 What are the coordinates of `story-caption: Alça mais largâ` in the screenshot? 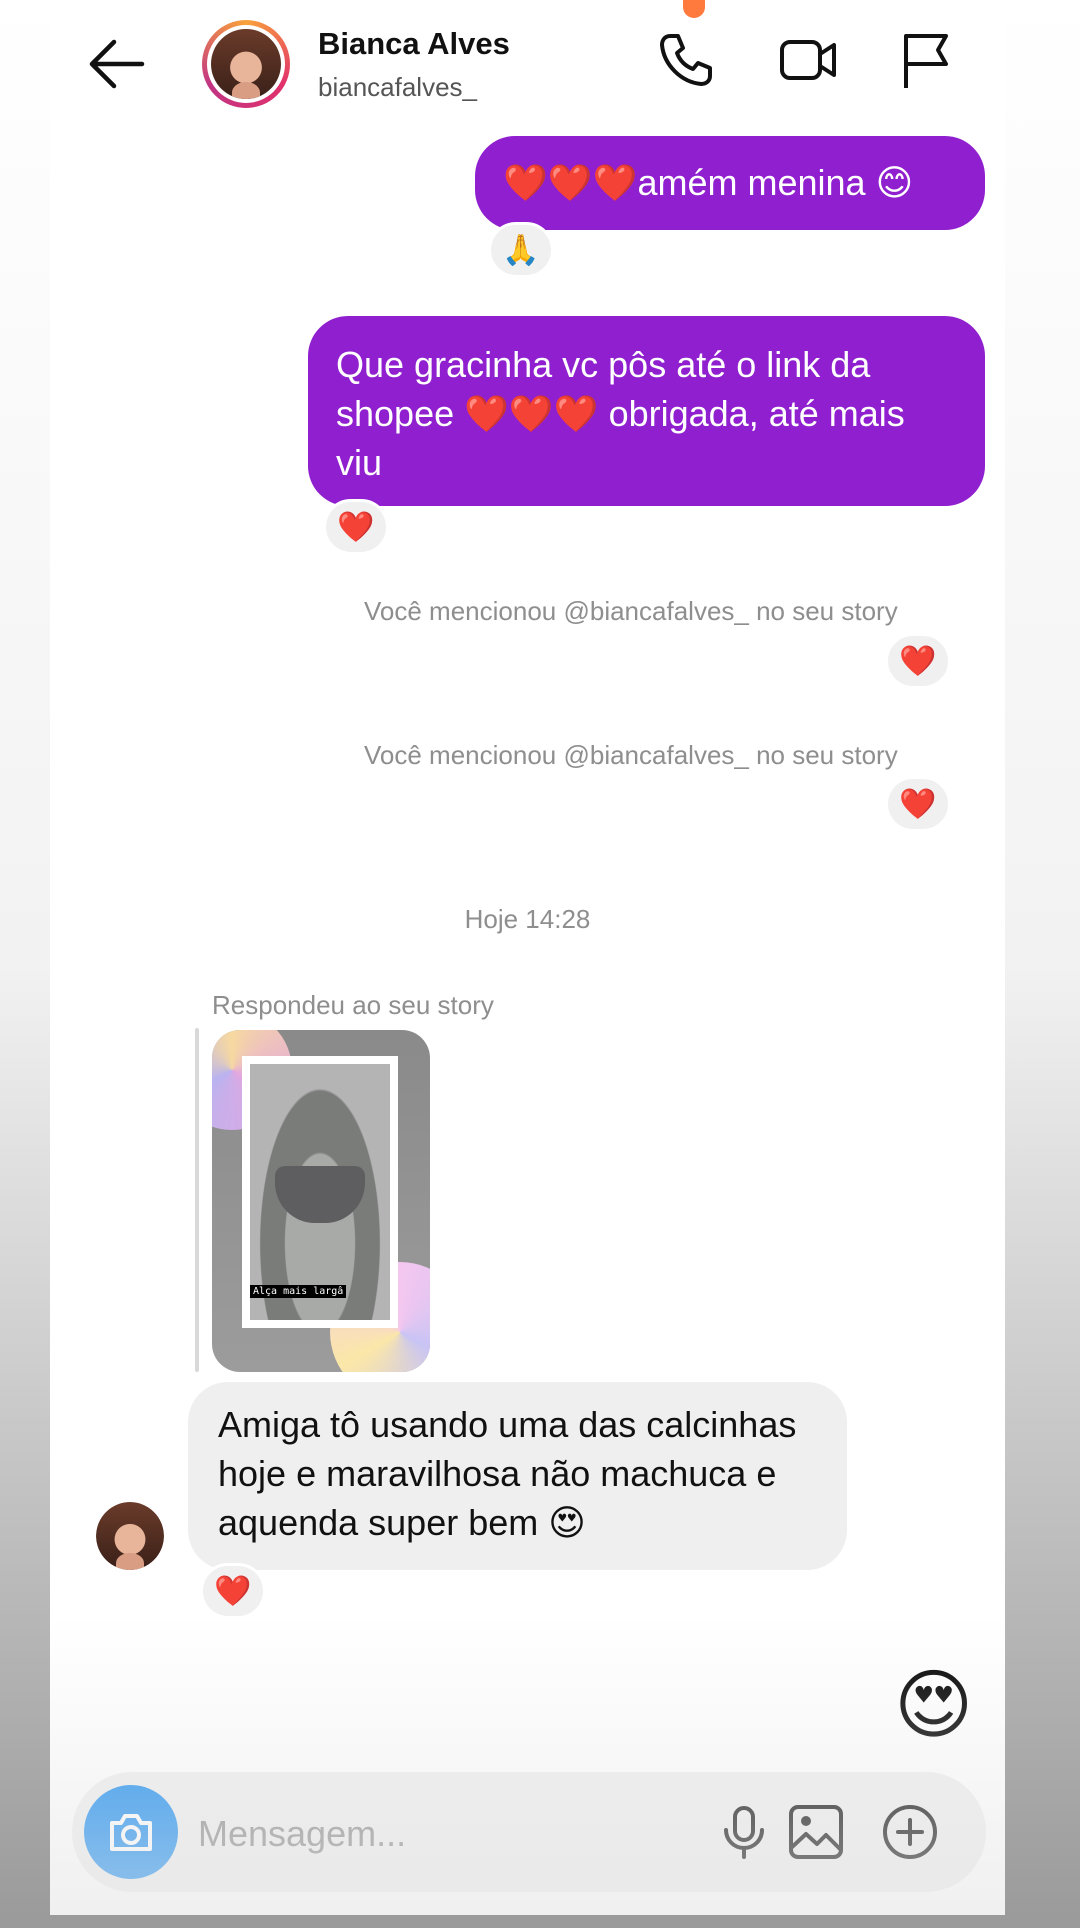 It's located at (298, 1291).